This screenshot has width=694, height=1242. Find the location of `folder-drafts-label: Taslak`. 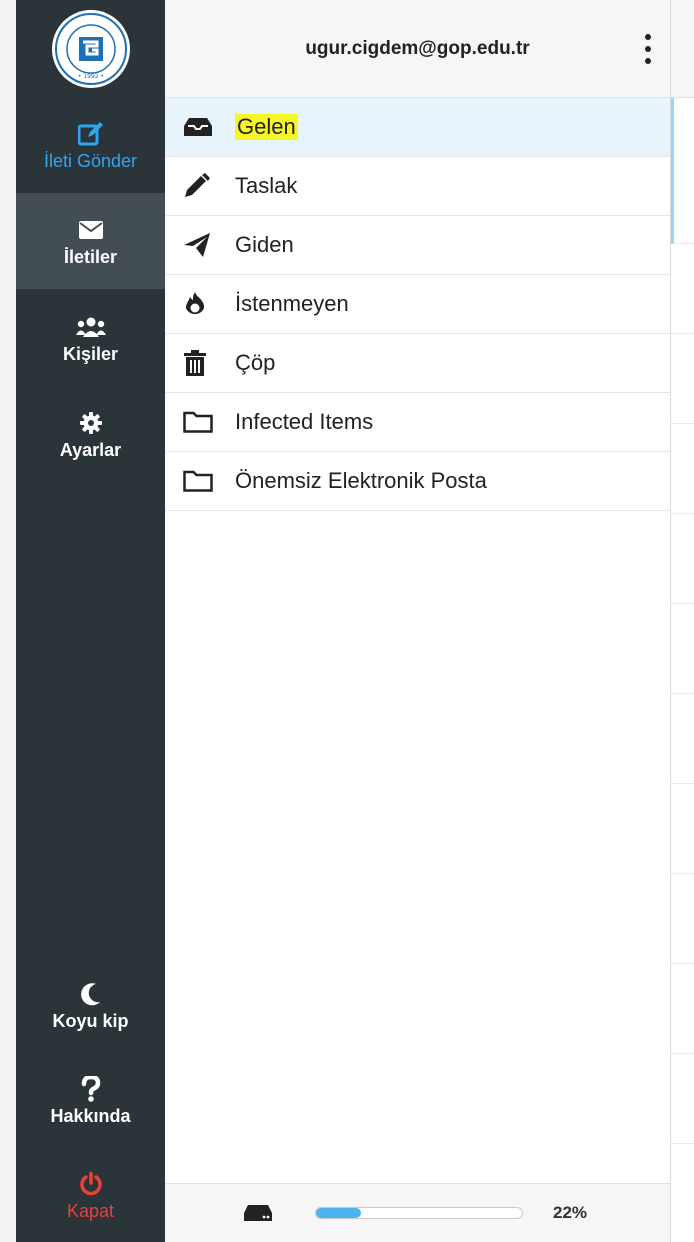

folder-drafts-label: Taslak is located at coordinates (266, 185).